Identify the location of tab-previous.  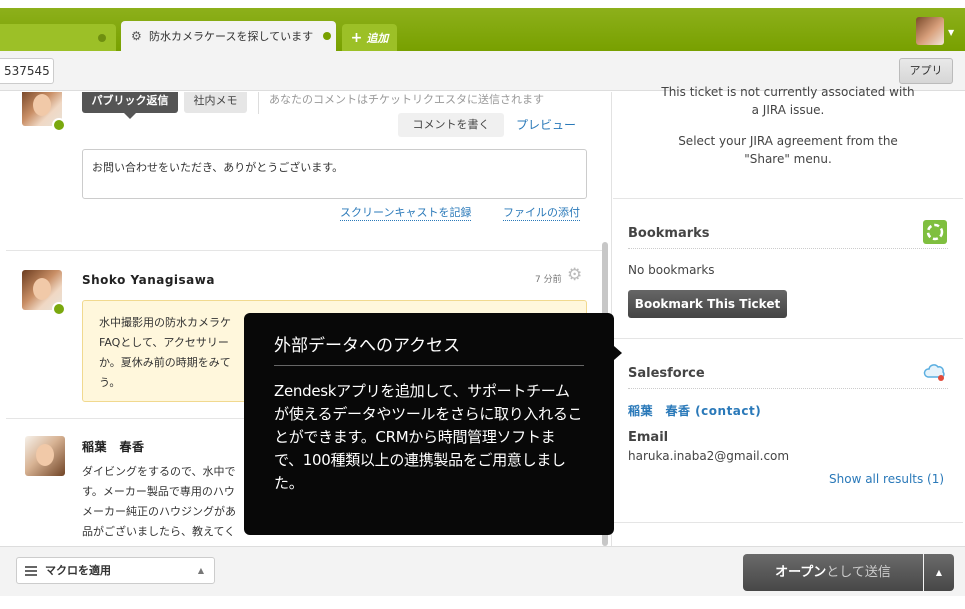
(58, 37).